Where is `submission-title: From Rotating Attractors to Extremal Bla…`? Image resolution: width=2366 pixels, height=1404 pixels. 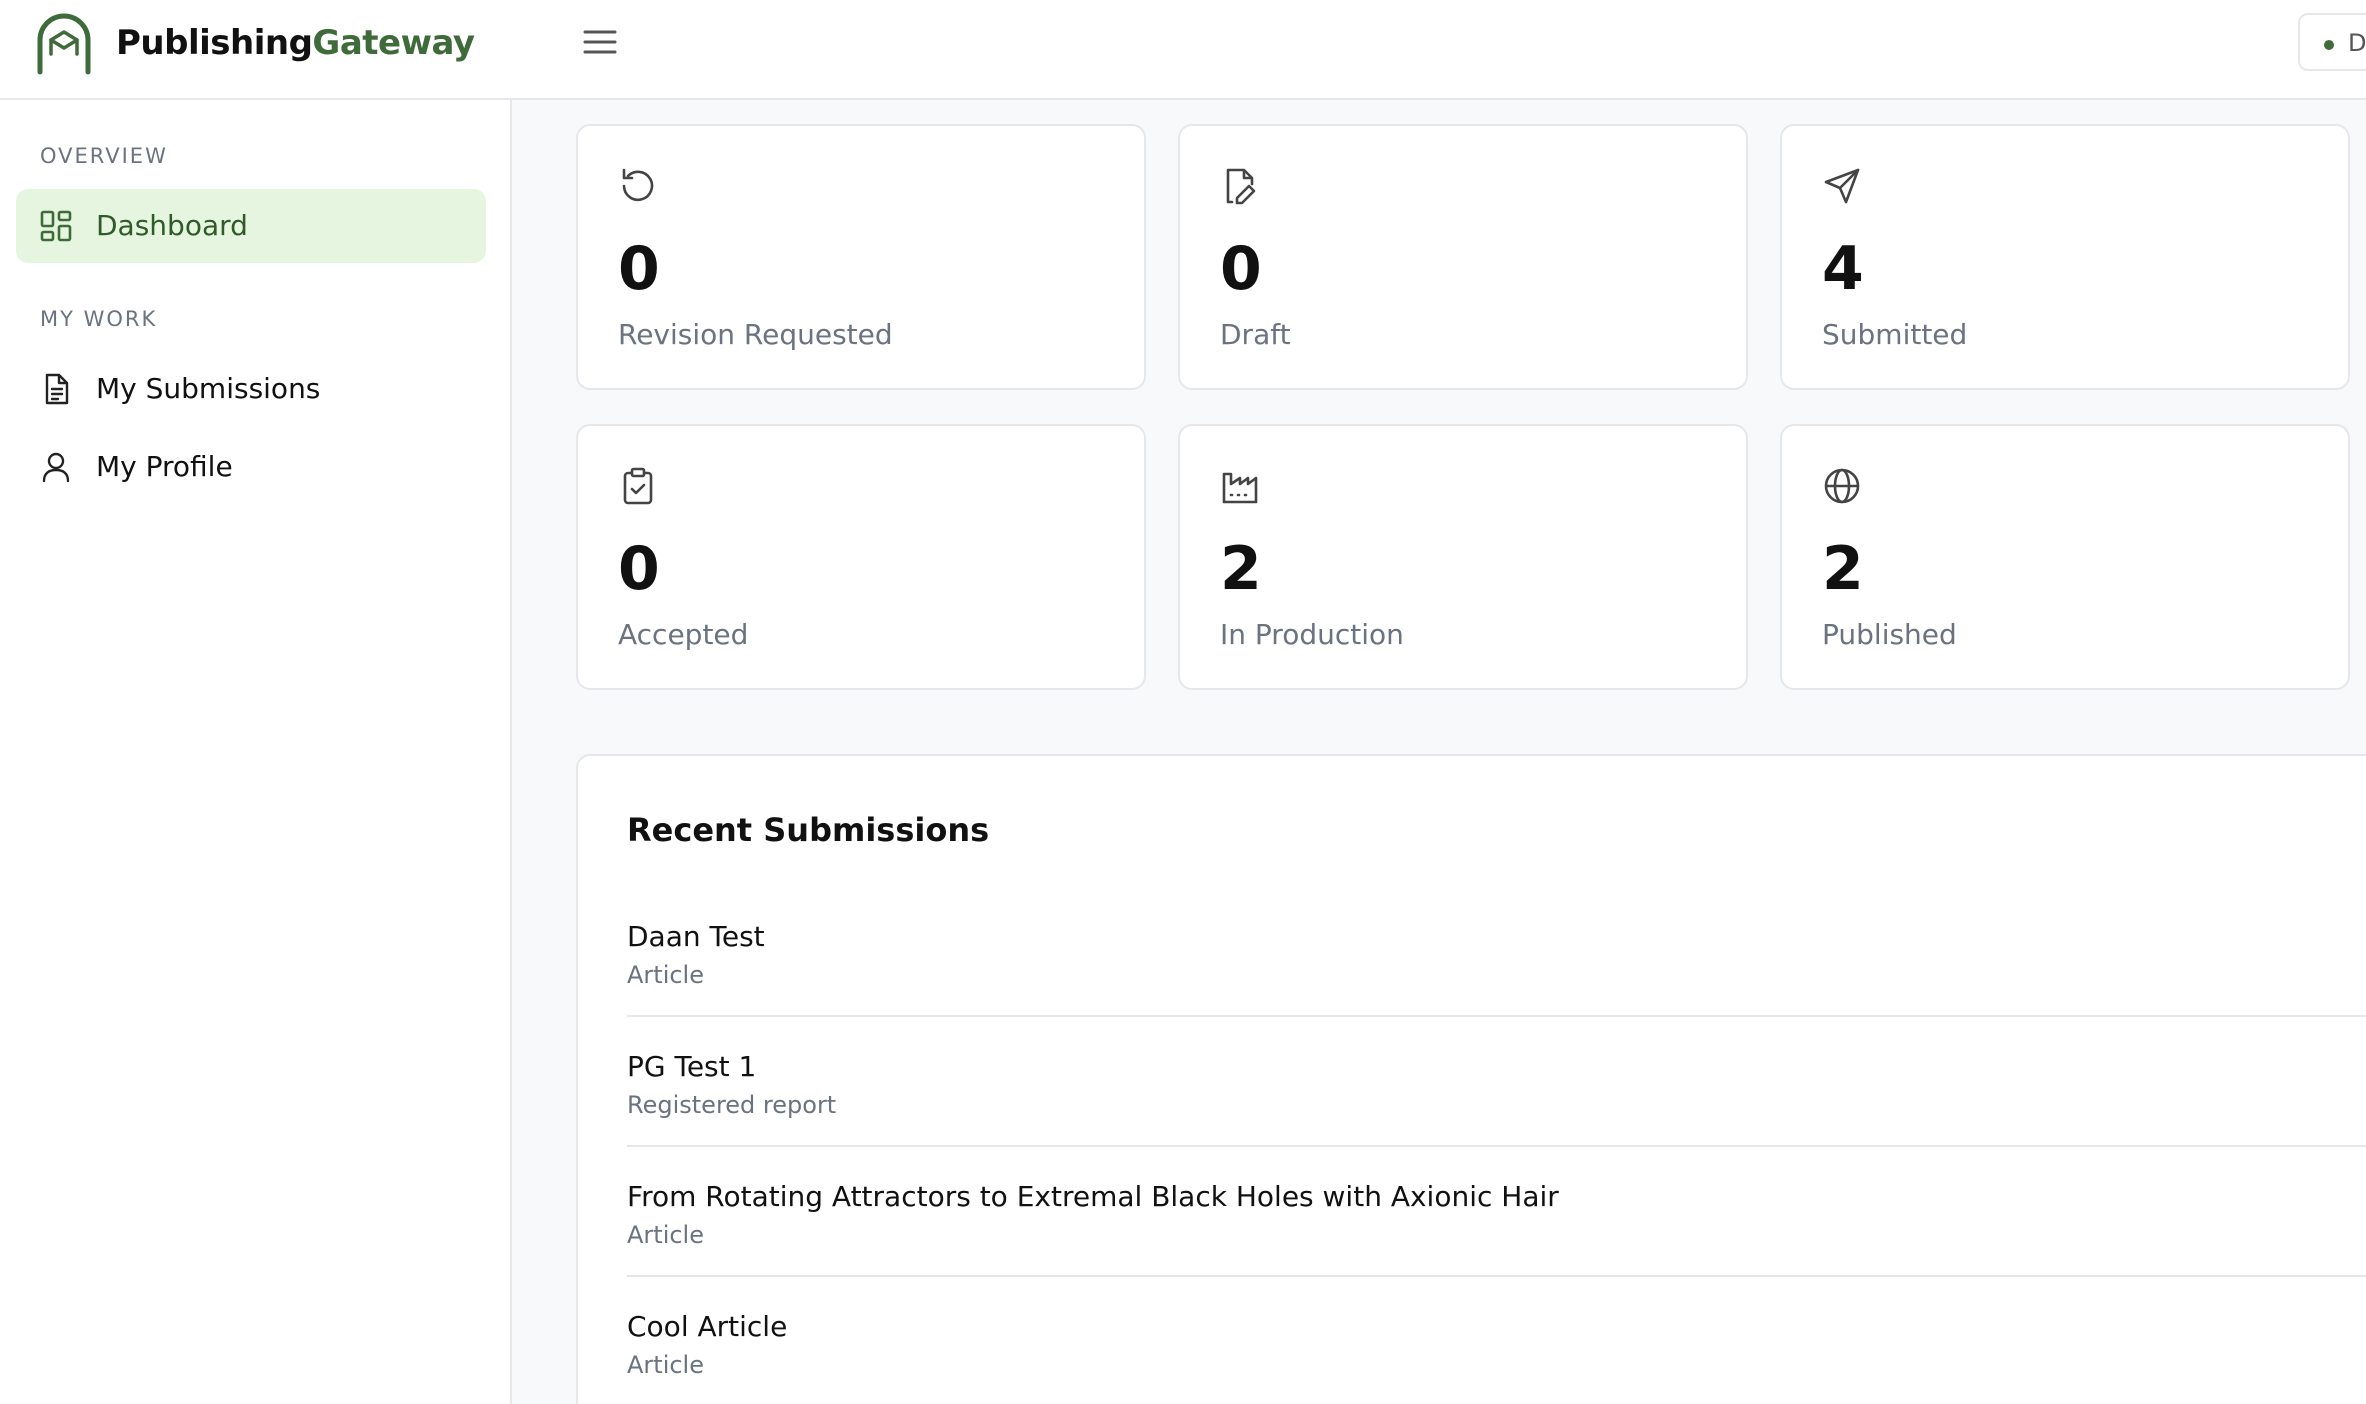
submission-title: From Rotating Attractors to Extremal Bla… is located at coordinates (1093, 1196).